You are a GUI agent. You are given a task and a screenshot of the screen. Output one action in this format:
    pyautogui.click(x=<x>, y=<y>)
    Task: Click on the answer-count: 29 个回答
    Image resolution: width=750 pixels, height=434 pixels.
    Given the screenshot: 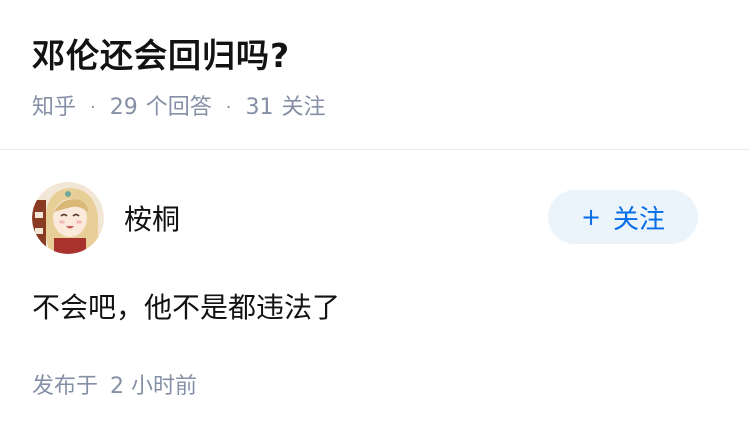 What is the action you would take?
    pyautogui.click(x=161, y=108)
    